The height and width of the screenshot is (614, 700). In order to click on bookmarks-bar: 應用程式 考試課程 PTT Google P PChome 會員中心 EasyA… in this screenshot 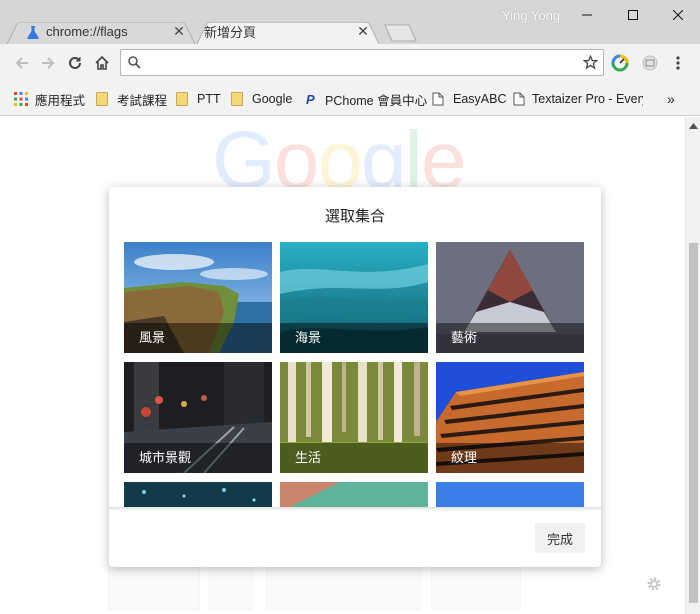, I will do `click(350, 99)`.